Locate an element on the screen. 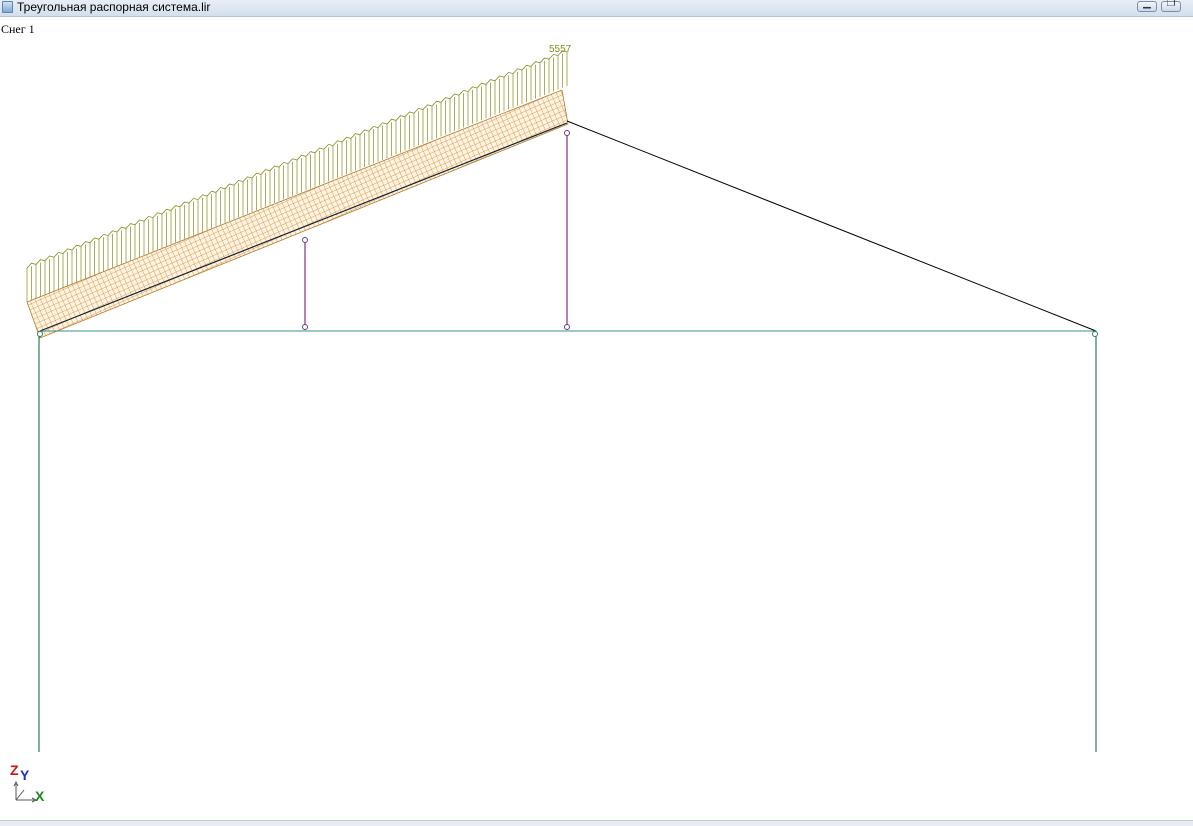 Image resolution: width=1193 pixels, height=826 pixels. left-slope-beam is located at coordinates (303, 227).